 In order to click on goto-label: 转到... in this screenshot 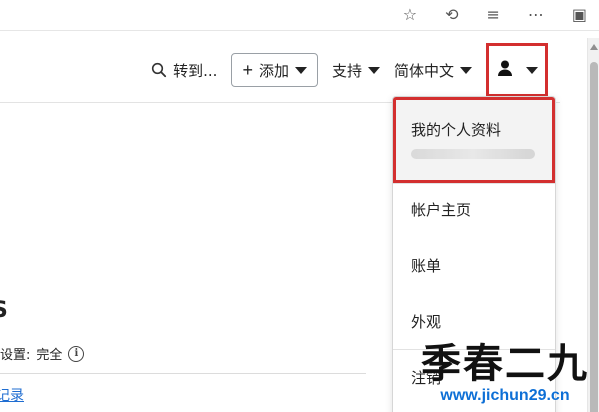, I will do `click(195, 70)`.